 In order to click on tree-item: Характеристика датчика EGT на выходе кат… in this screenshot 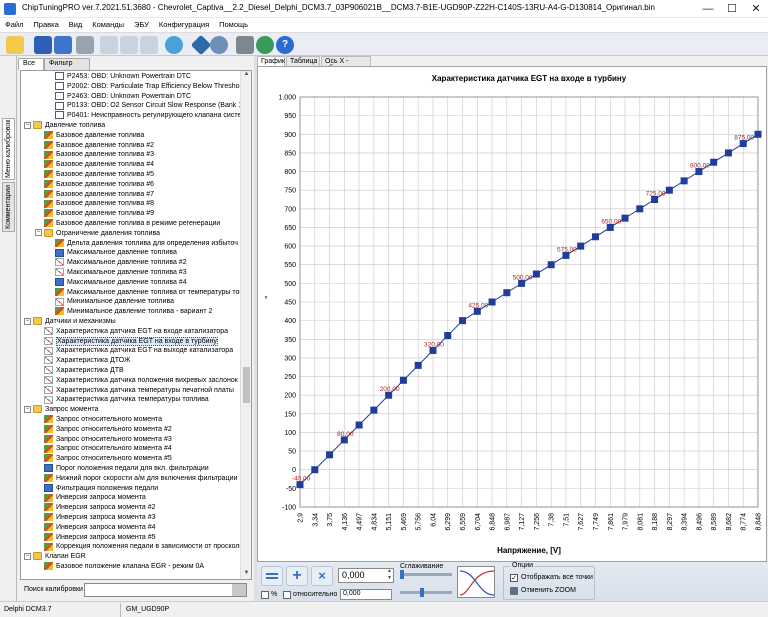, I will do `click(138, 351)`.